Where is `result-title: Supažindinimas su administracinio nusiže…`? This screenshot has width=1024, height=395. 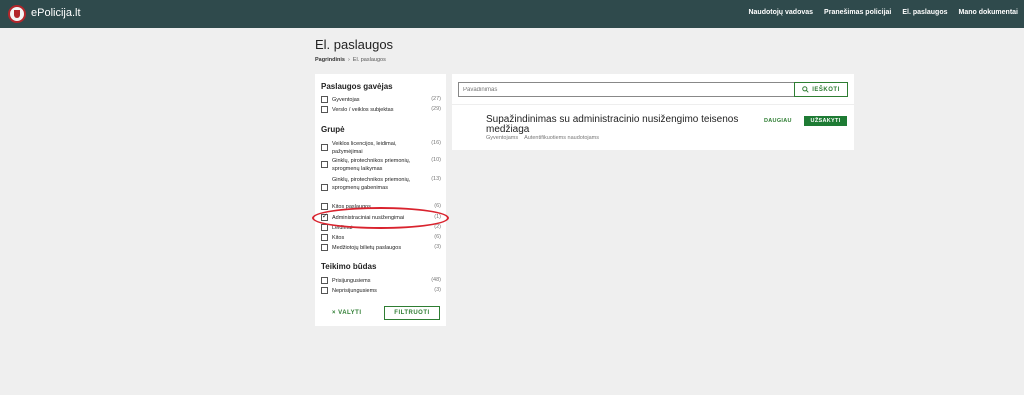 result-title: Supažindinimas su administracinio nusiže… is located at coordinates (616, 125).